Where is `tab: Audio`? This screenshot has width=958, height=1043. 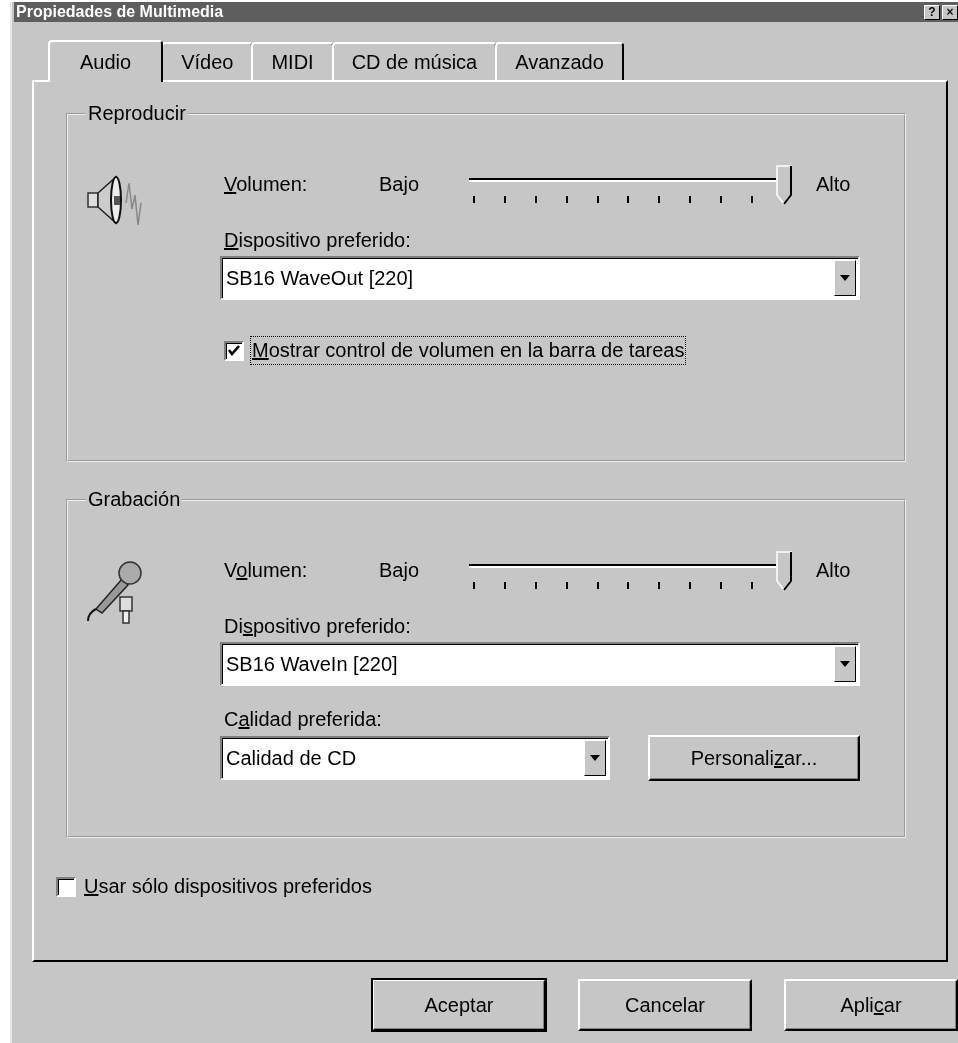 tab: Audio is located at coordinates (106, 61).